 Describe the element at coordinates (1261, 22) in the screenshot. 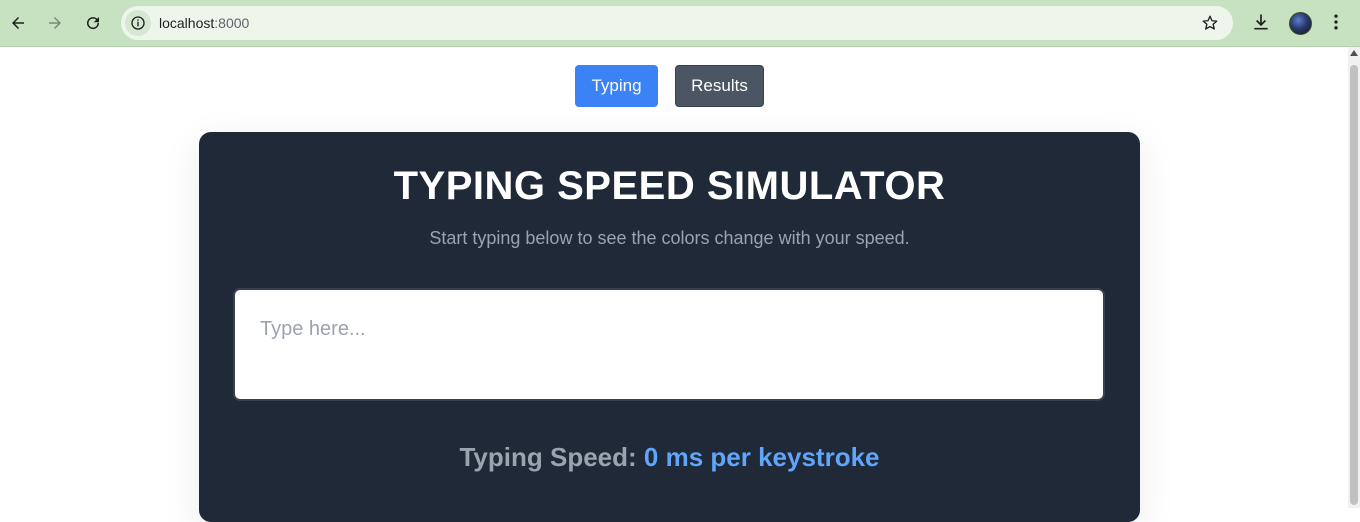

I see `download-icon` at that location.